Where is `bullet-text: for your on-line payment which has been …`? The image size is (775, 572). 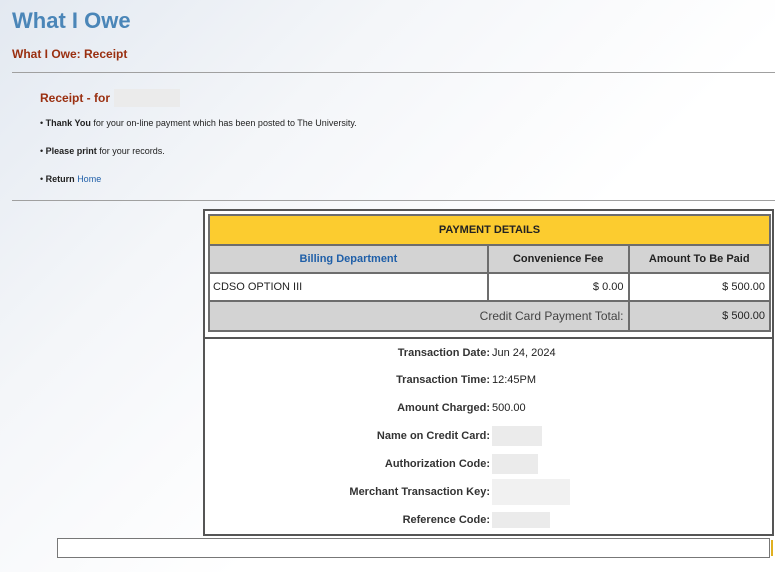 bullet-text: for your on-line payment which has been … is located at coordinates (223, 123).